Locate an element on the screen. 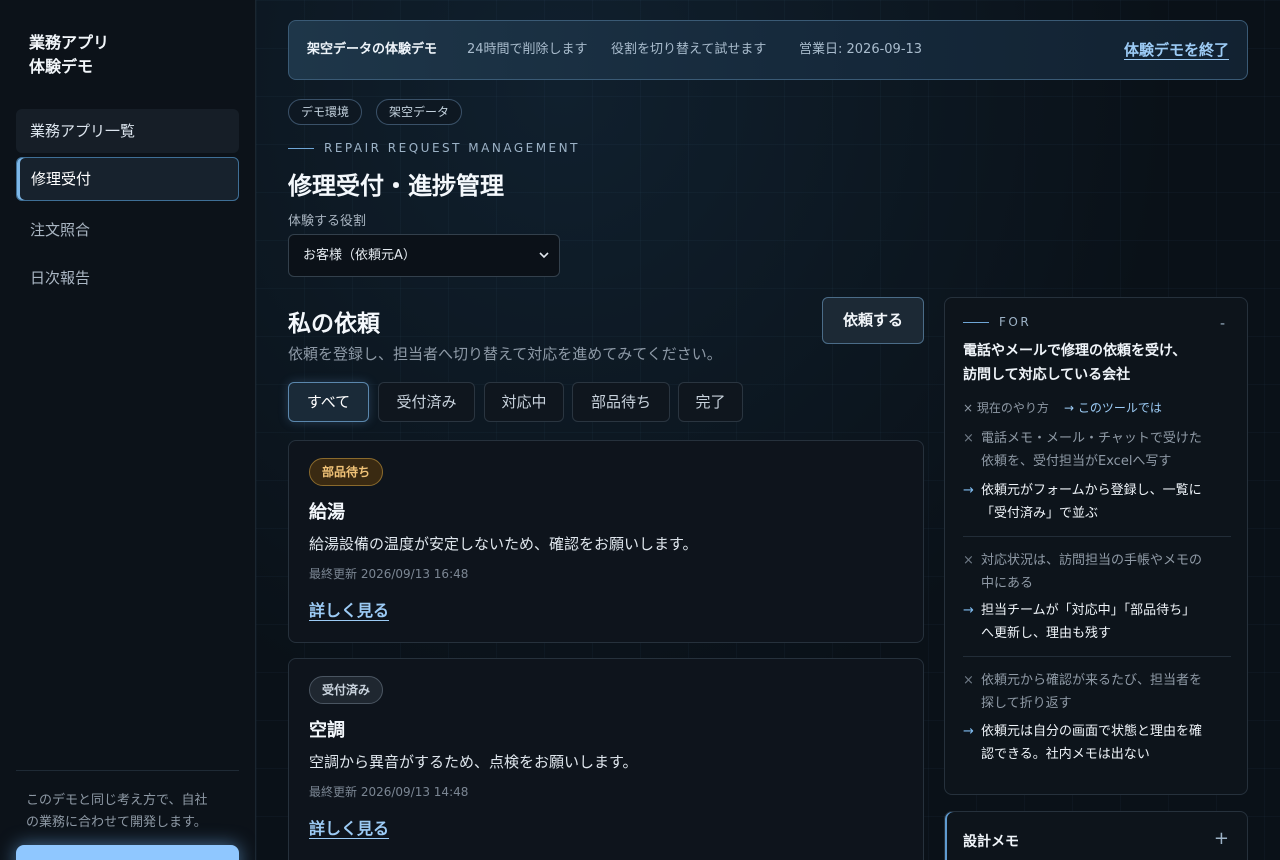 The width and height of the screenshot is (1280, 860). status-badge: 受付済み is located at coordinates (346, 690).